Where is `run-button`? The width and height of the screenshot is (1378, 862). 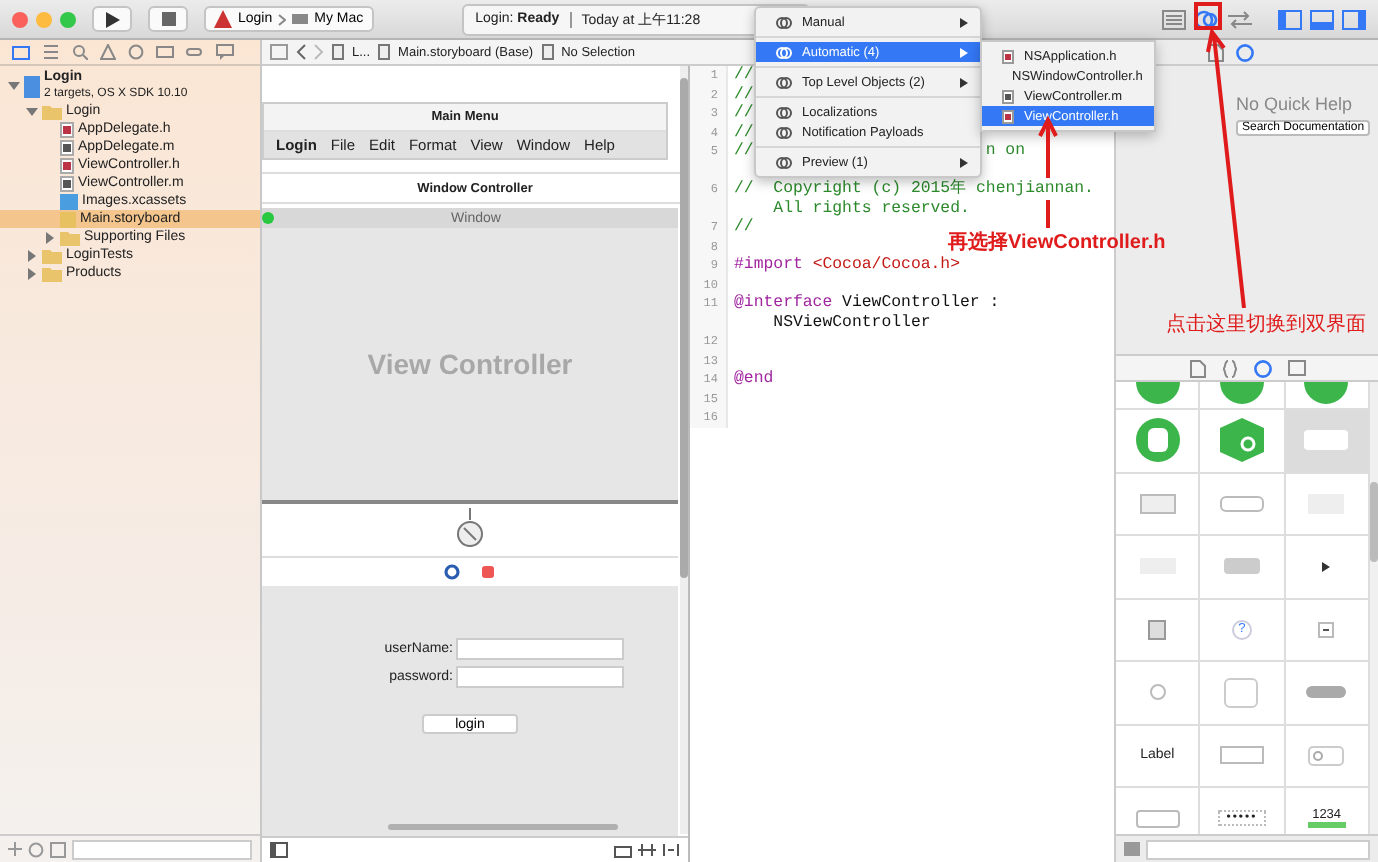 run-button is located at coordinates (112, 19).